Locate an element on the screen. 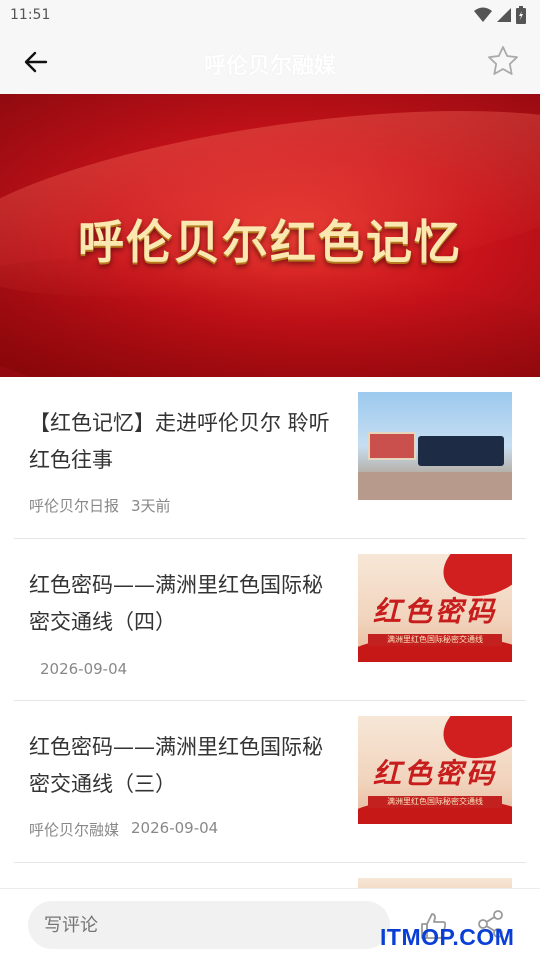 The width and height of the screenshot is (540, 960). article-meta: 2026-09-04 is located at coordinates (83, 669).